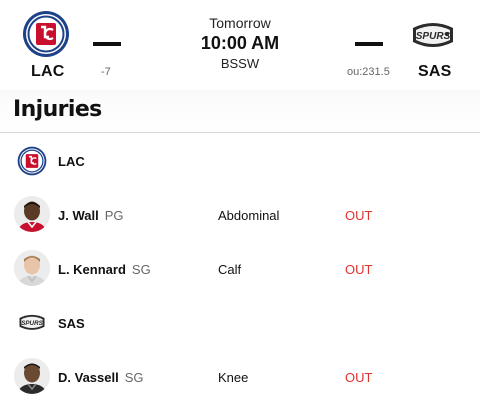  I want to click on player-position: PG, so click(114, 215).